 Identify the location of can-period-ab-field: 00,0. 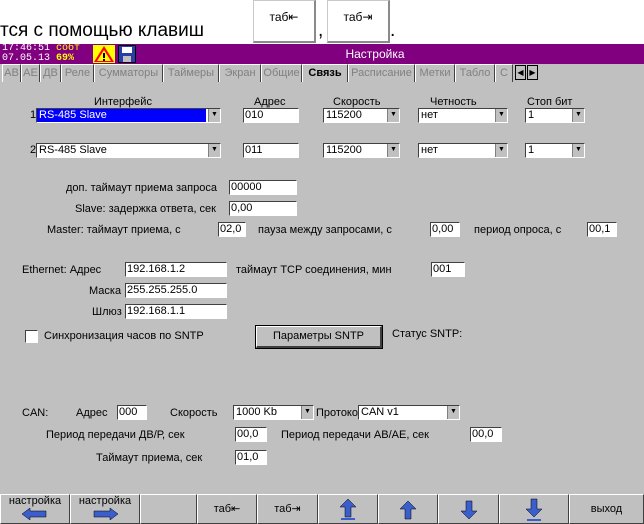
(486, 434).